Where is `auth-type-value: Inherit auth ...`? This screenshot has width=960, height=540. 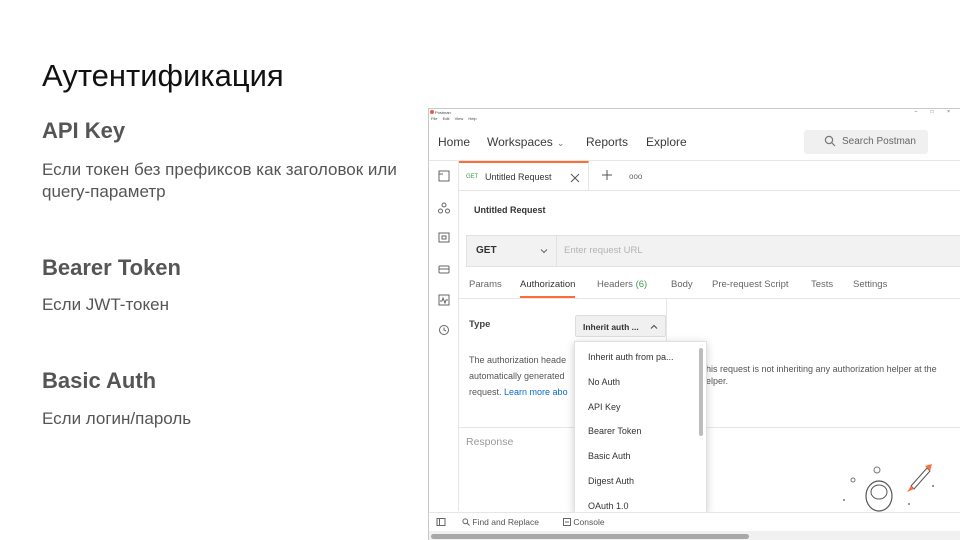
auth-type-value: Inherit auth ... is located at coordinates (611, 327).